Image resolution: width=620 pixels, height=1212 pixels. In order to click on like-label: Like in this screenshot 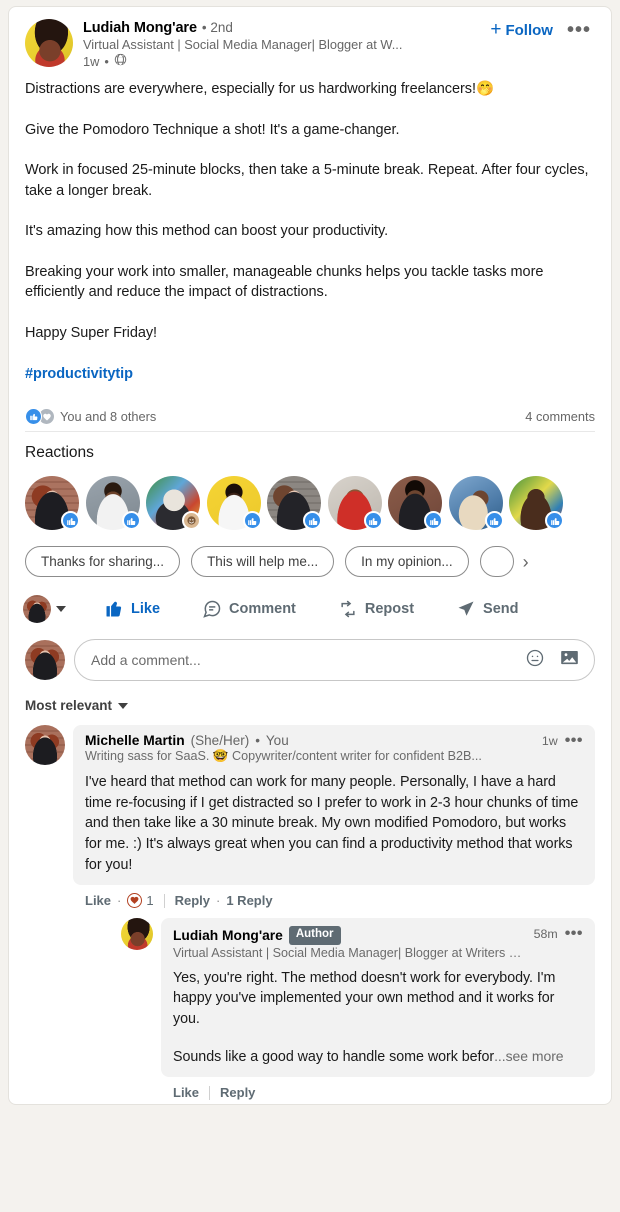, I will do `click(146, 609)`.